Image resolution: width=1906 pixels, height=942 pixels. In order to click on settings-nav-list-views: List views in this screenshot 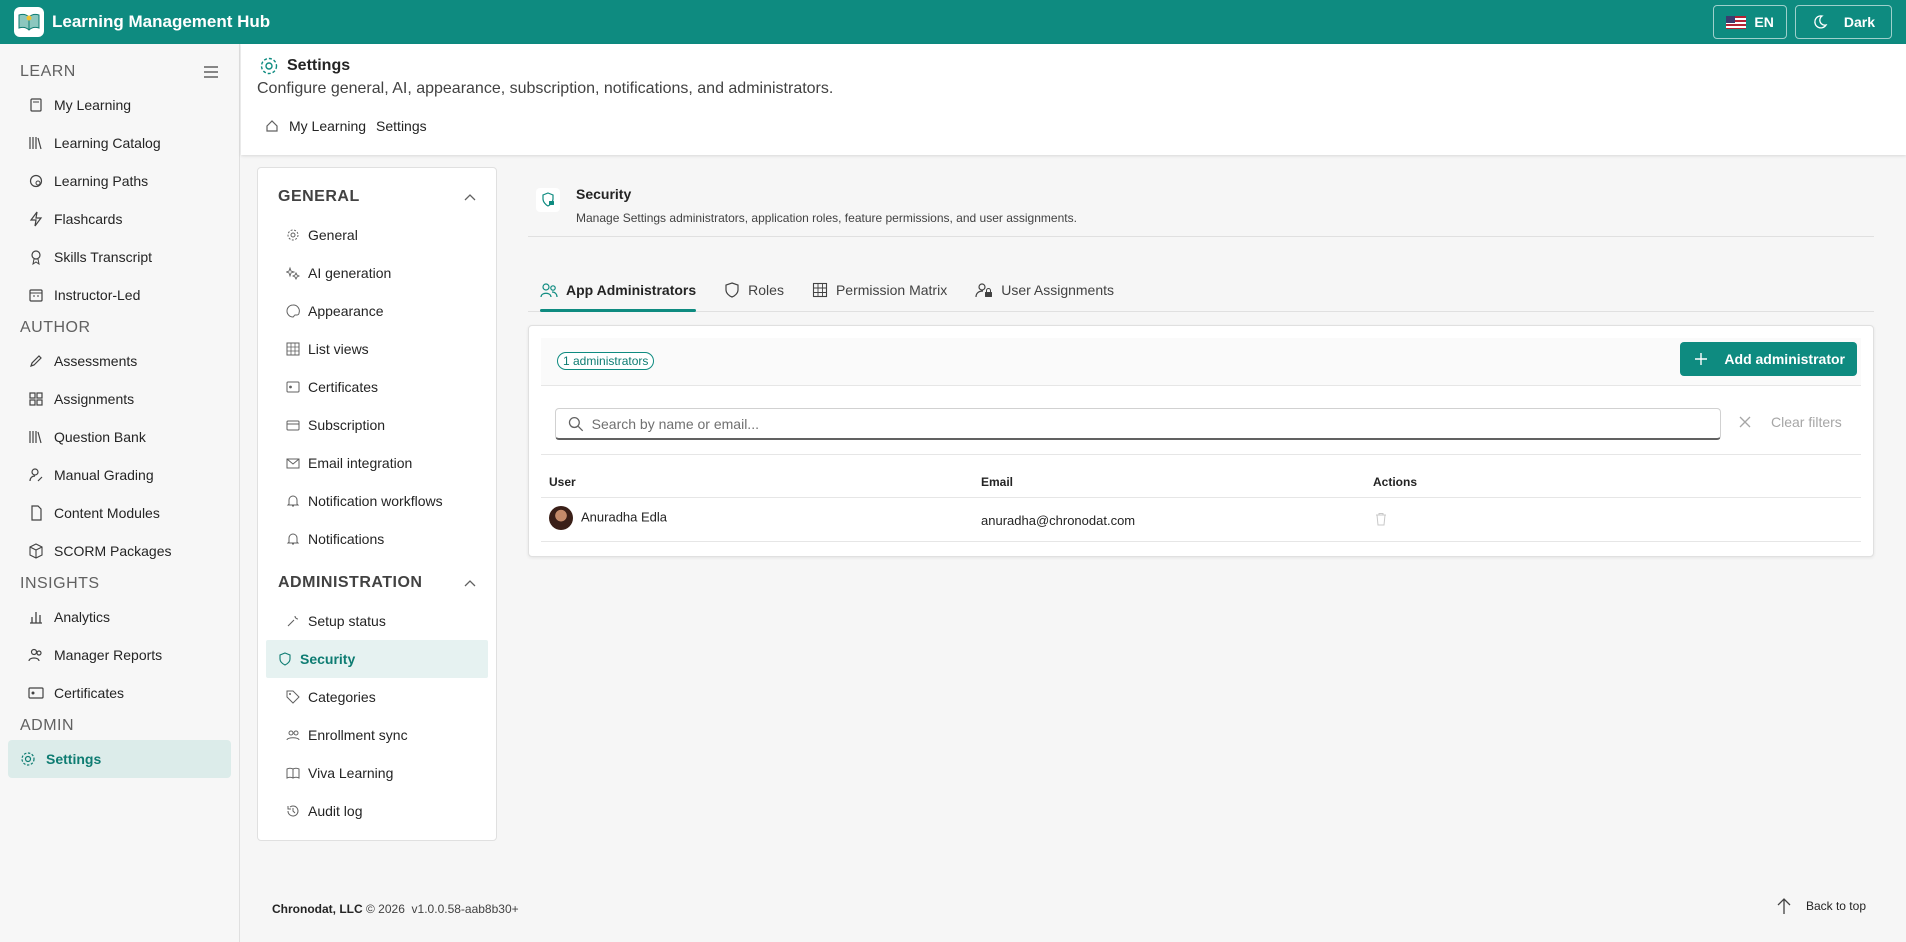, I will do `click(377, 349)`.